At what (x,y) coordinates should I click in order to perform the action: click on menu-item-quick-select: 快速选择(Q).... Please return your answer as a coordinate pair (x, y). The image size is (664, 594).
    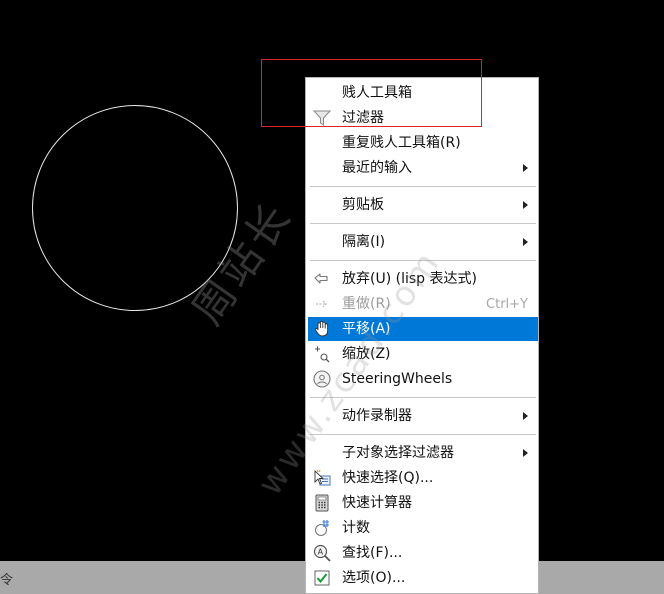
    Looking at the image, I should click on (423, 478).